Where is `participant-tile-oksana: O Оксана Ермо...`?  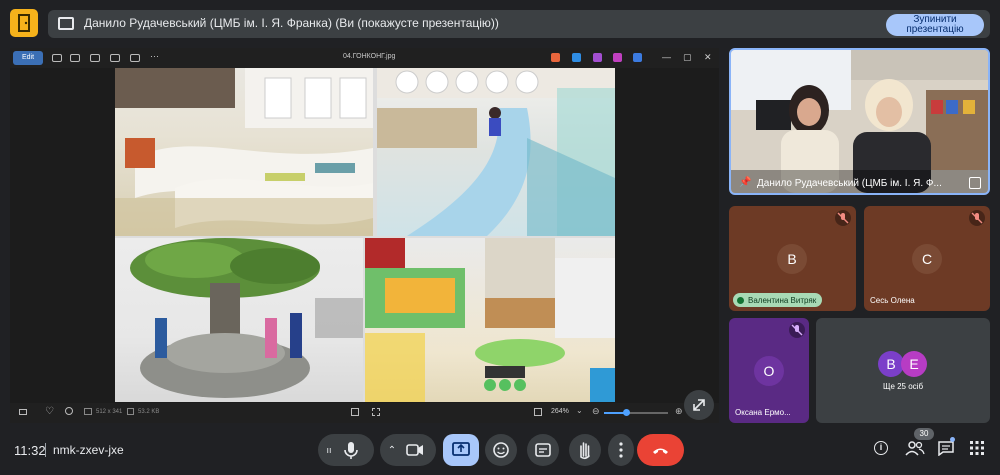 participant-tile-oksana: O Оксана Ермо... is located at coordinates (769, 370).